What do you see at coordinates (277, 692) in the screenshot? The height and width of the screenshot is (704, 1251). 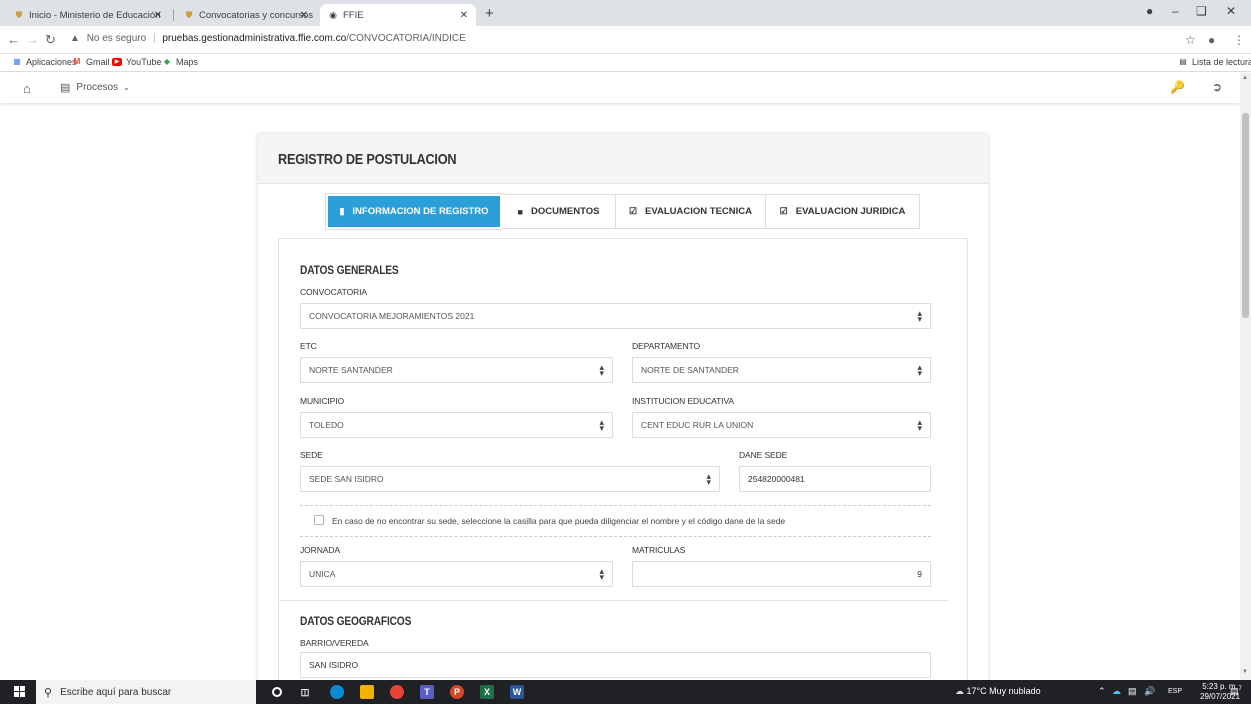 I see `cortana-icon` at bounding box center [277, 692].